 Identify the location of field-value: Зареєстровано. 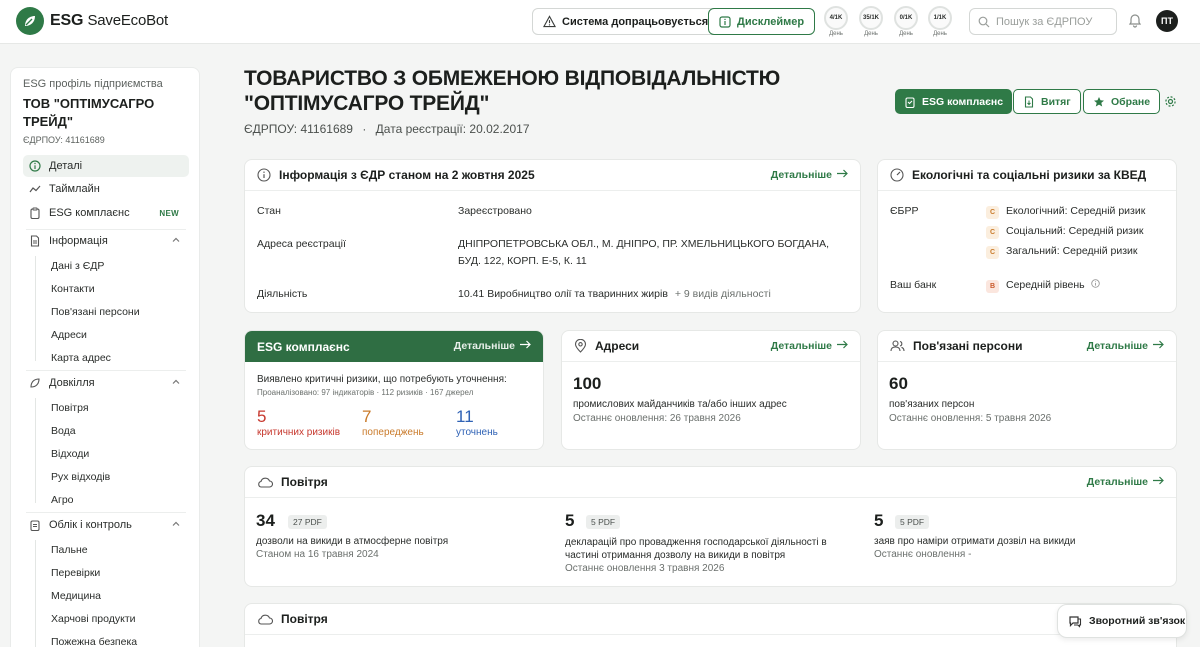
(495, 211).